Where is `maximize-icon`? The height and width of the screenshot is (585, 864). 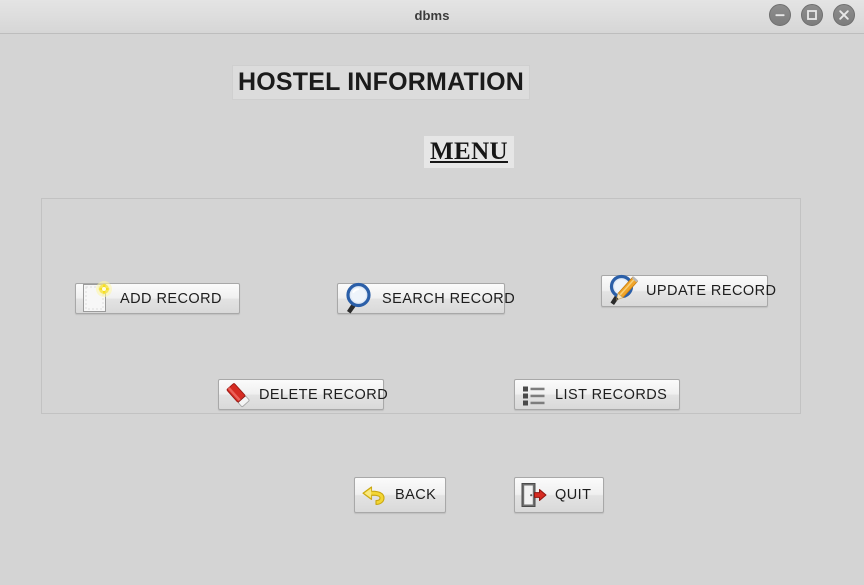 maximize-icon is located at coordinates (812, 15).